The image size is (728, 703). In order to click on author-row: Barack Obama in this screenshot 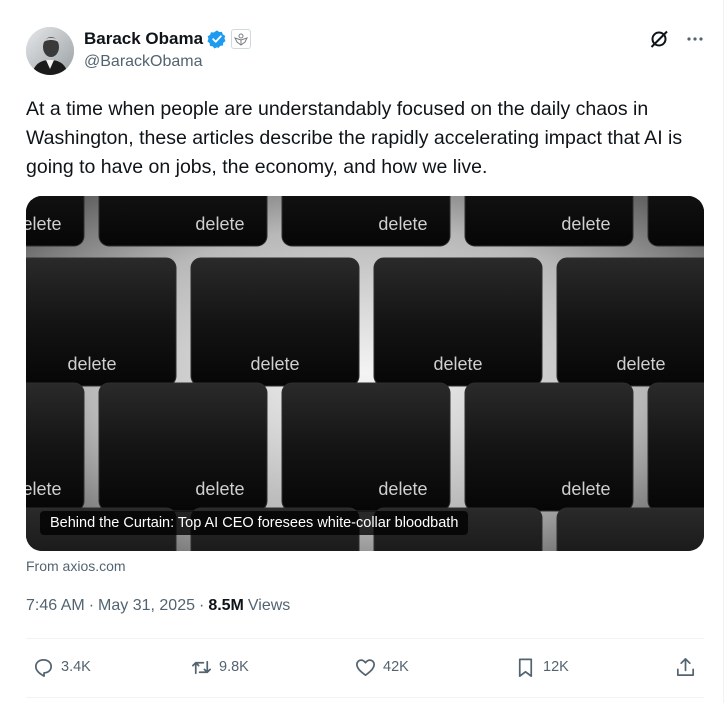, I will do `click(168, 39)`.